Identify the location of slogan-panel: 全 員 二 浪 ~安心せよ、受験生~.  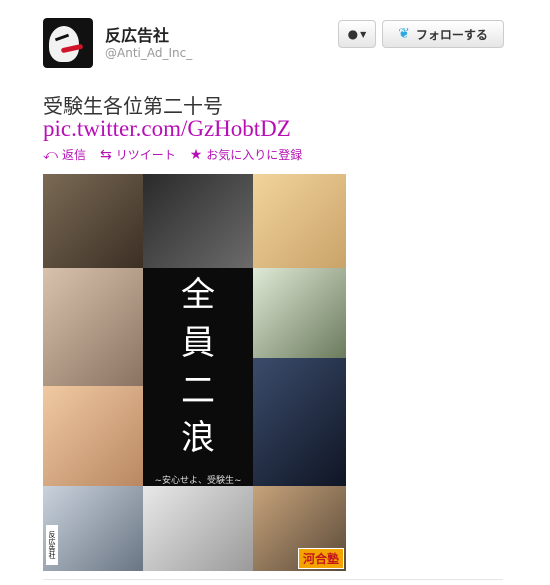
(198, 377).